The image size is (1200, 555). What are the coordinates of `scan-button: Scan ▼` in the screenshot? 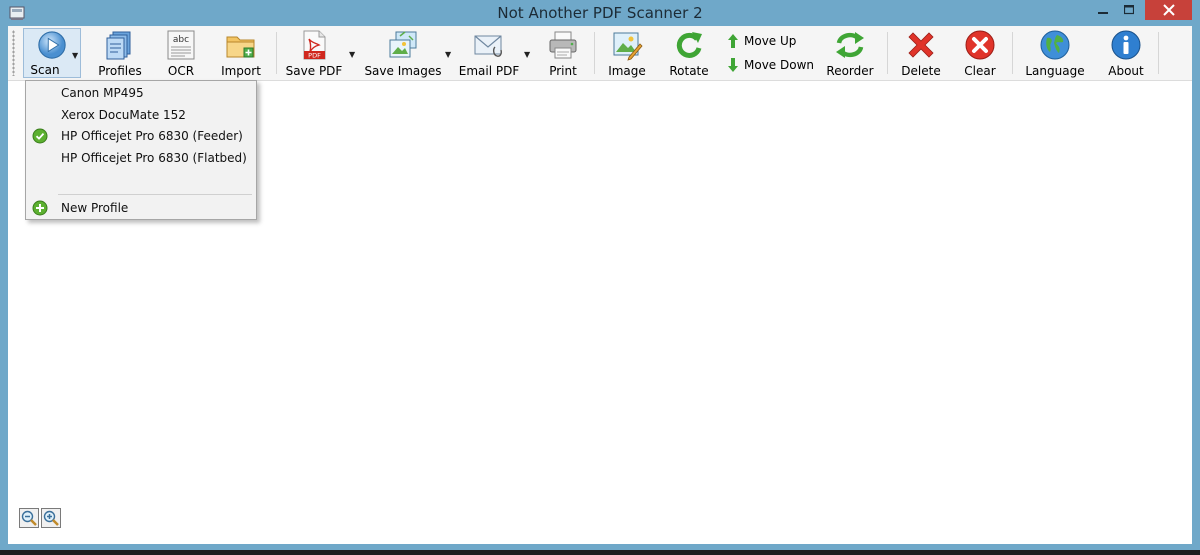 It's located at (52, 53).